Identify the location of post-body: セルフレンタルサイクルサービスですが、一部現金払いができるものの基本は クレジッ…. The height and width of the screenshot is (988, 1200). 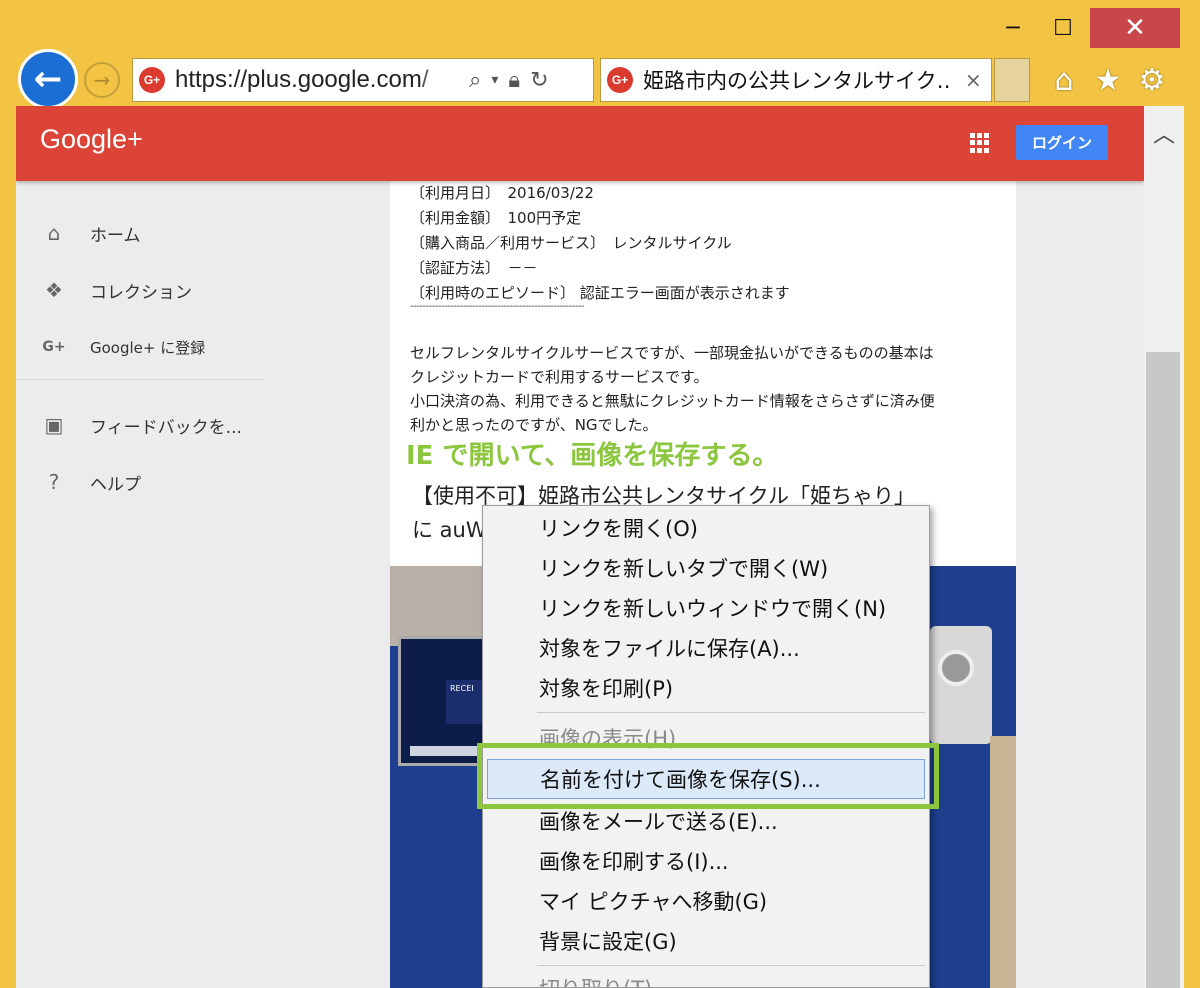
(710, 389).